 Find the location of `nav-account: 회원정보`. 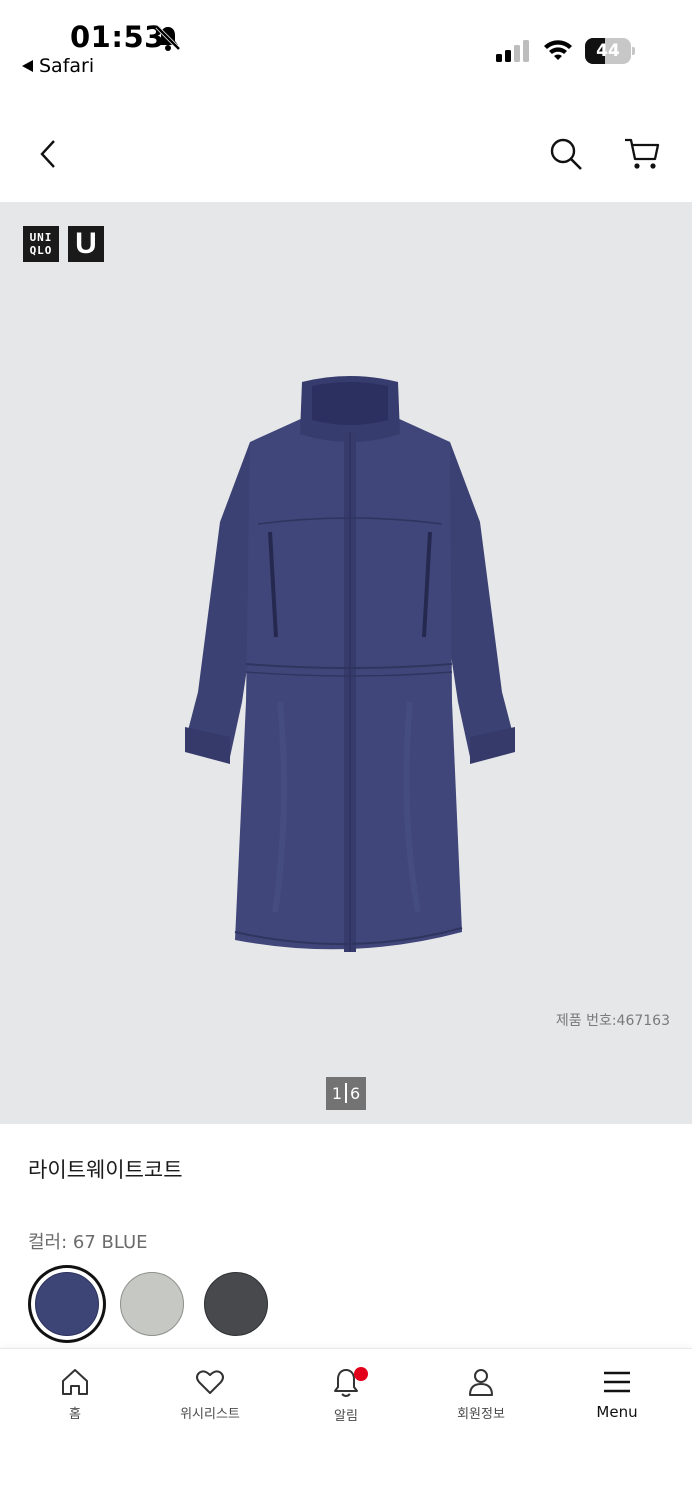

nav-account: 회원정보 is located at coordinates (481, 1394).